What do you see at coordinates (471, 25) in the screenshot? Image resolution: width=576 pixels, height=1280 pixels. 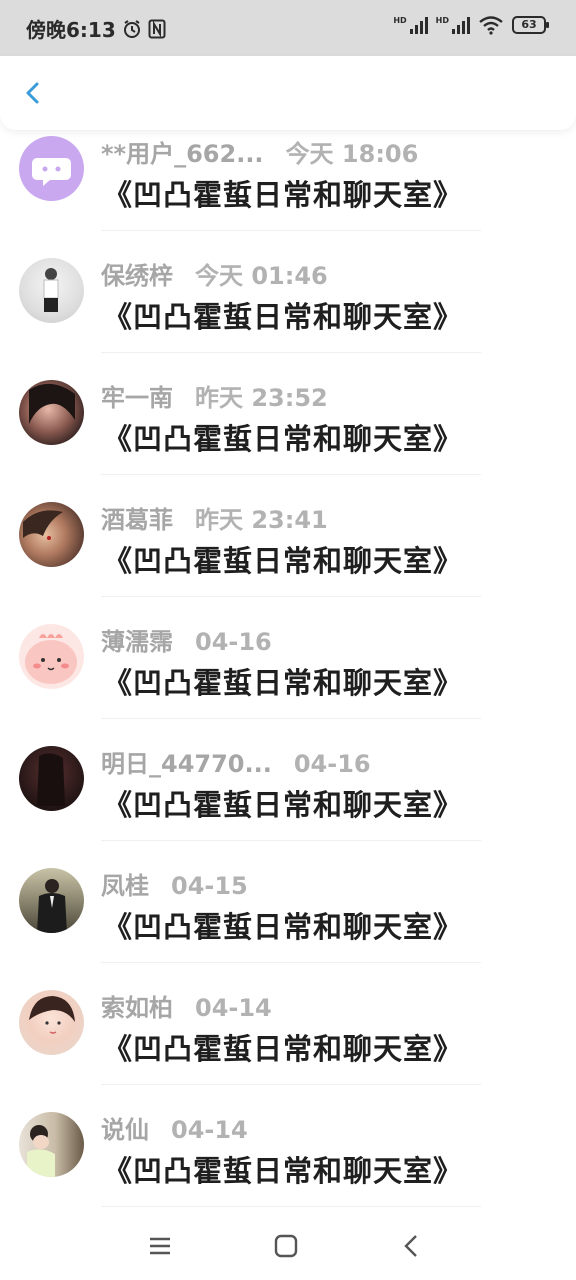 I see `status-right: HD HD 63` at bounding box center [471, 25].